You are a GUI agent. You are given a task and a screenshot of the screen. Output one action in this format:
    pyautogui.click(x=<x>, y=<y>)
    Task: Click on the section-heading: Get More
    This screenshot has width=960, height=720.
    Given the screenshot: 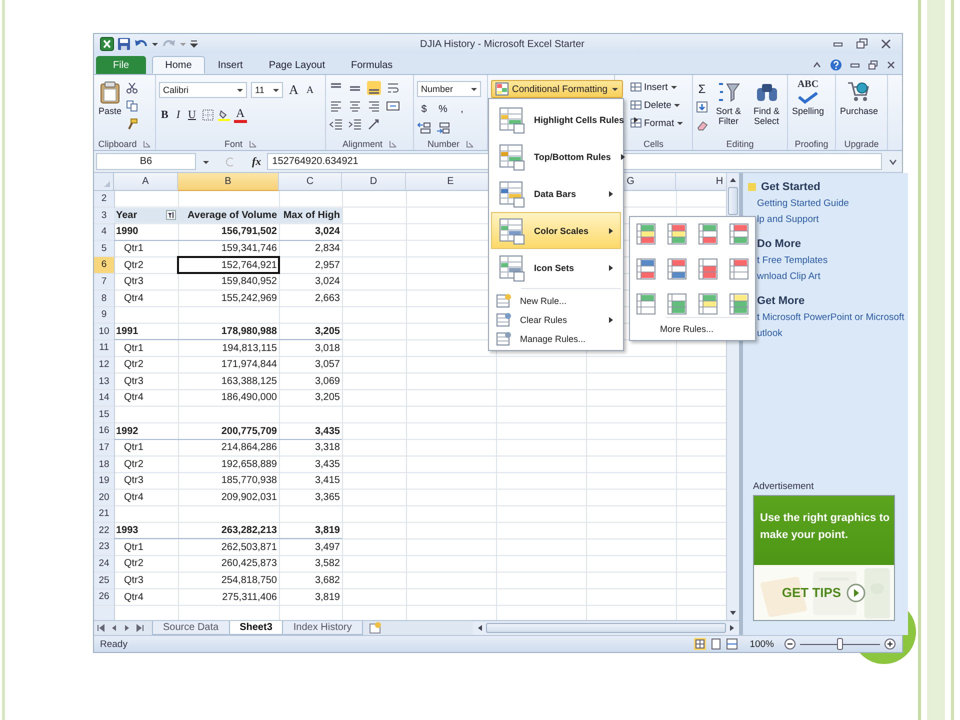 What is the action you would take?
    pyautogui.click(x=781, y=301)
    